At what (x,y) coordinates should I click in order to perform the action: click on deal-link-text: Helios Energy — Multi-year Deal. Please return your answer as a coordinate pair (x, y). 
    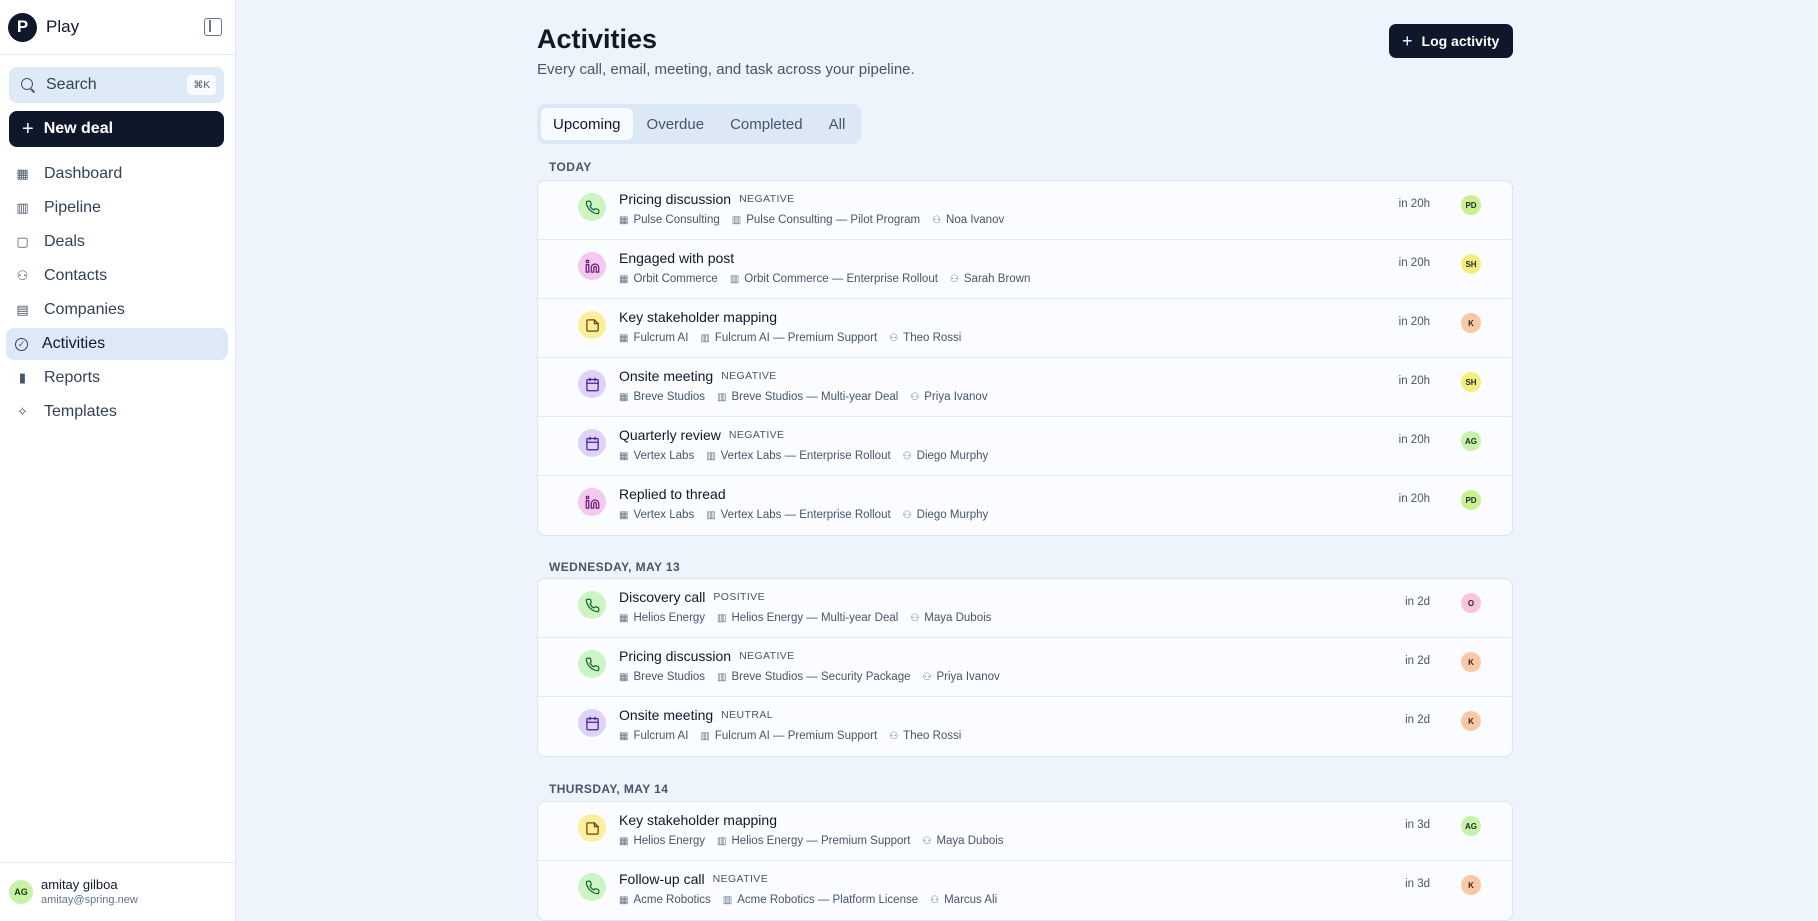
    Looking at the image, I should click on (815, 618).